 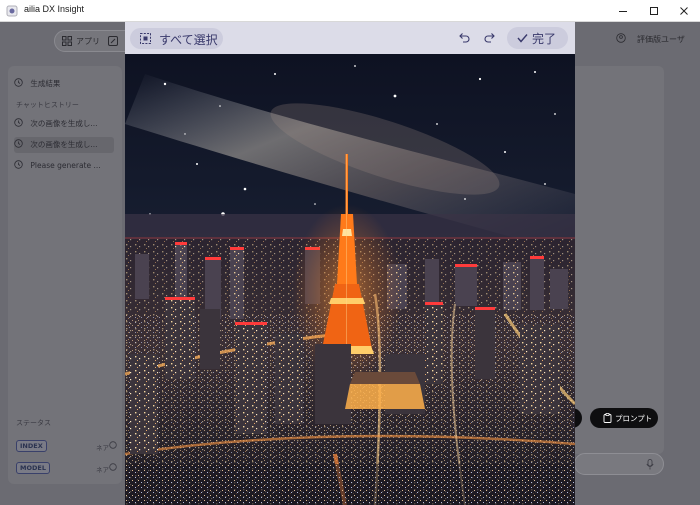 I want to click on redo-icon, so click(x=490, y=37).